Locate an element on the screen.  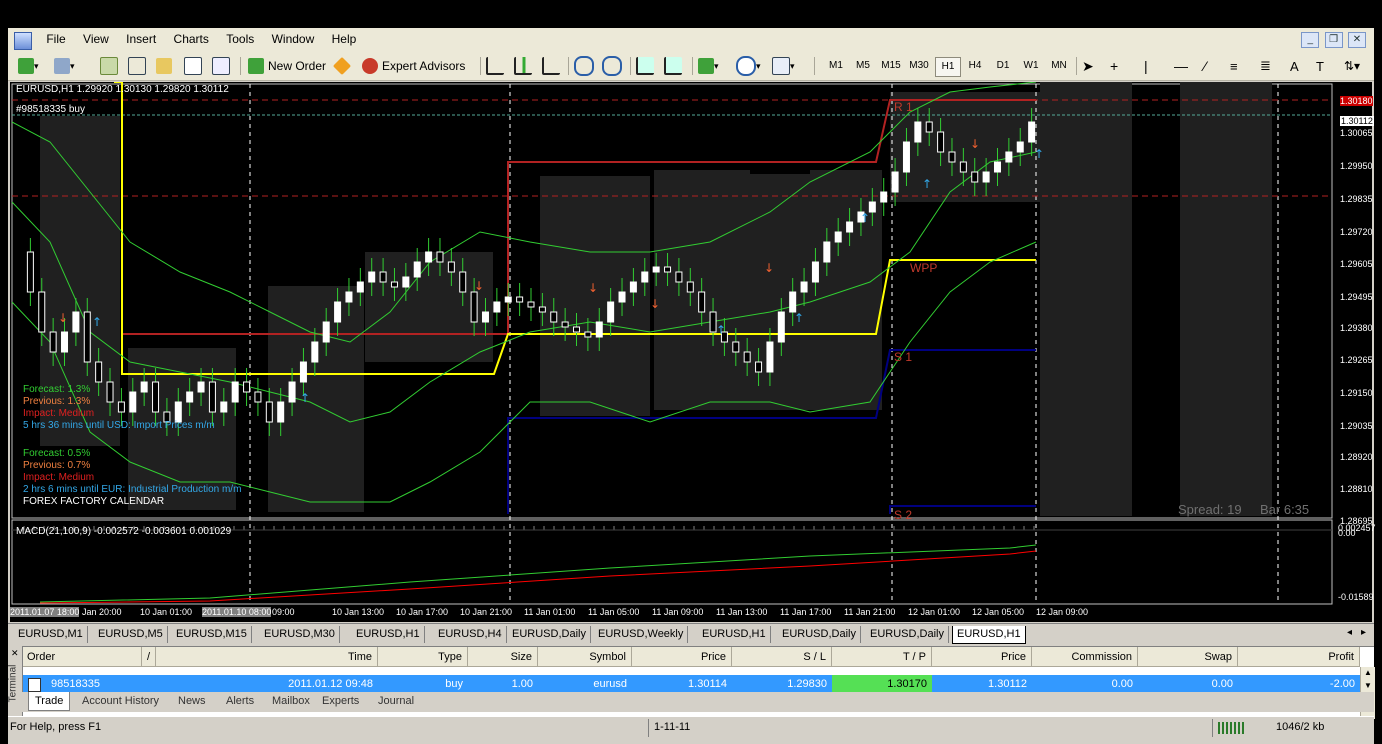
menu-file: File is located at coordinates (55, 39).